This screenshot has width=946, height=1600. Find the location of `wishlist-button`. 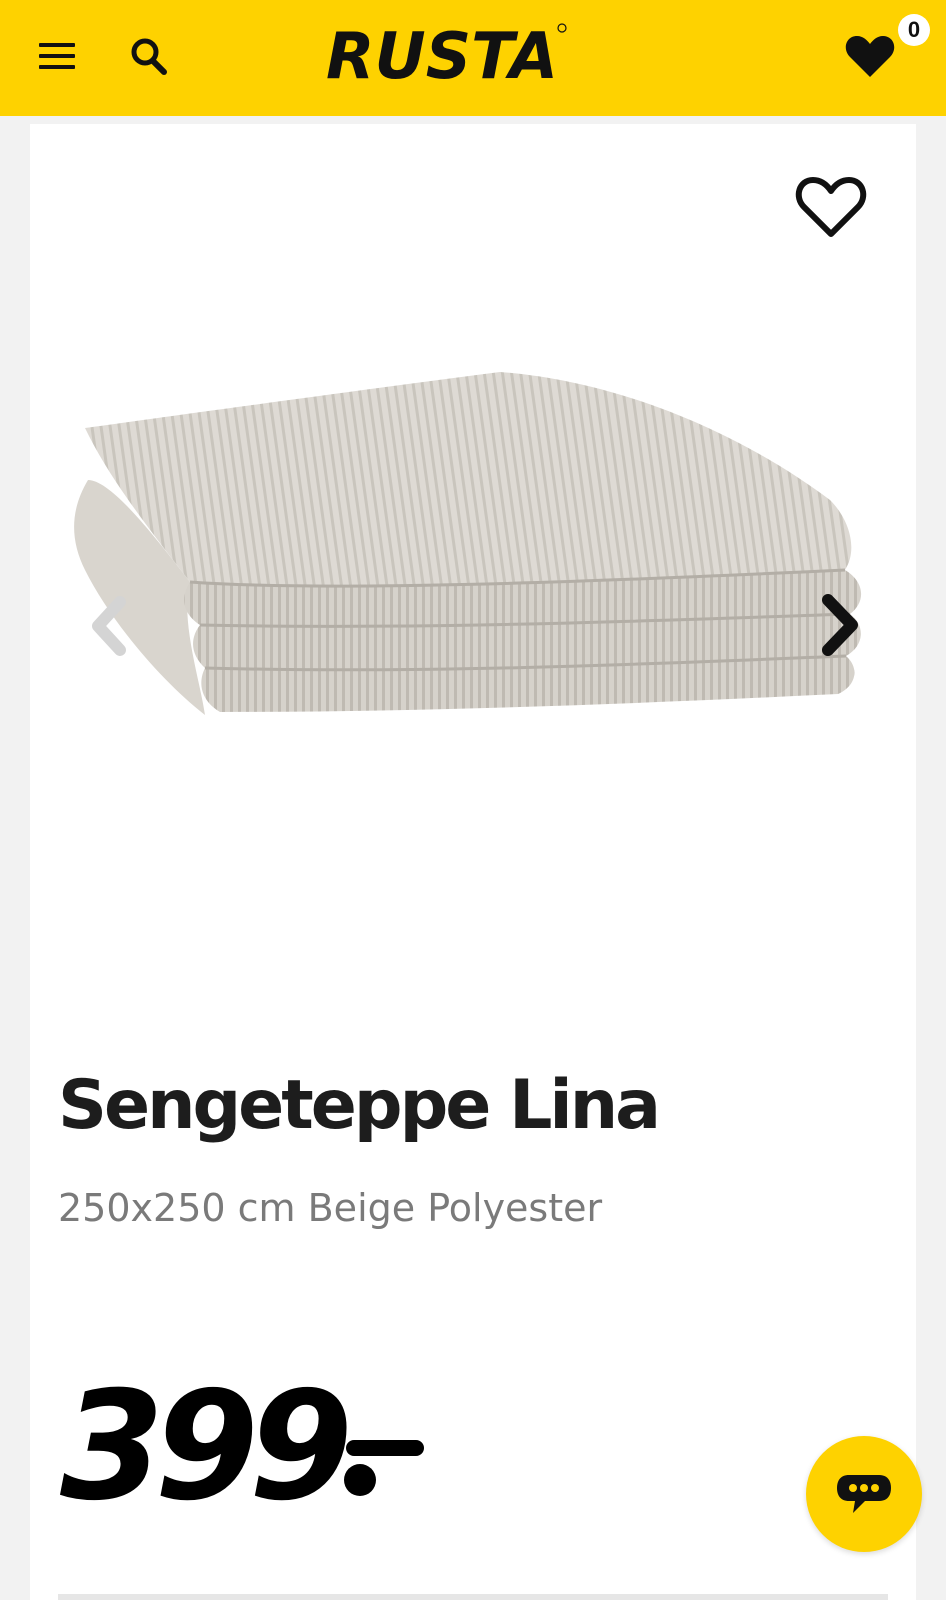

wishlist-button is located at coordinates (870, 56).